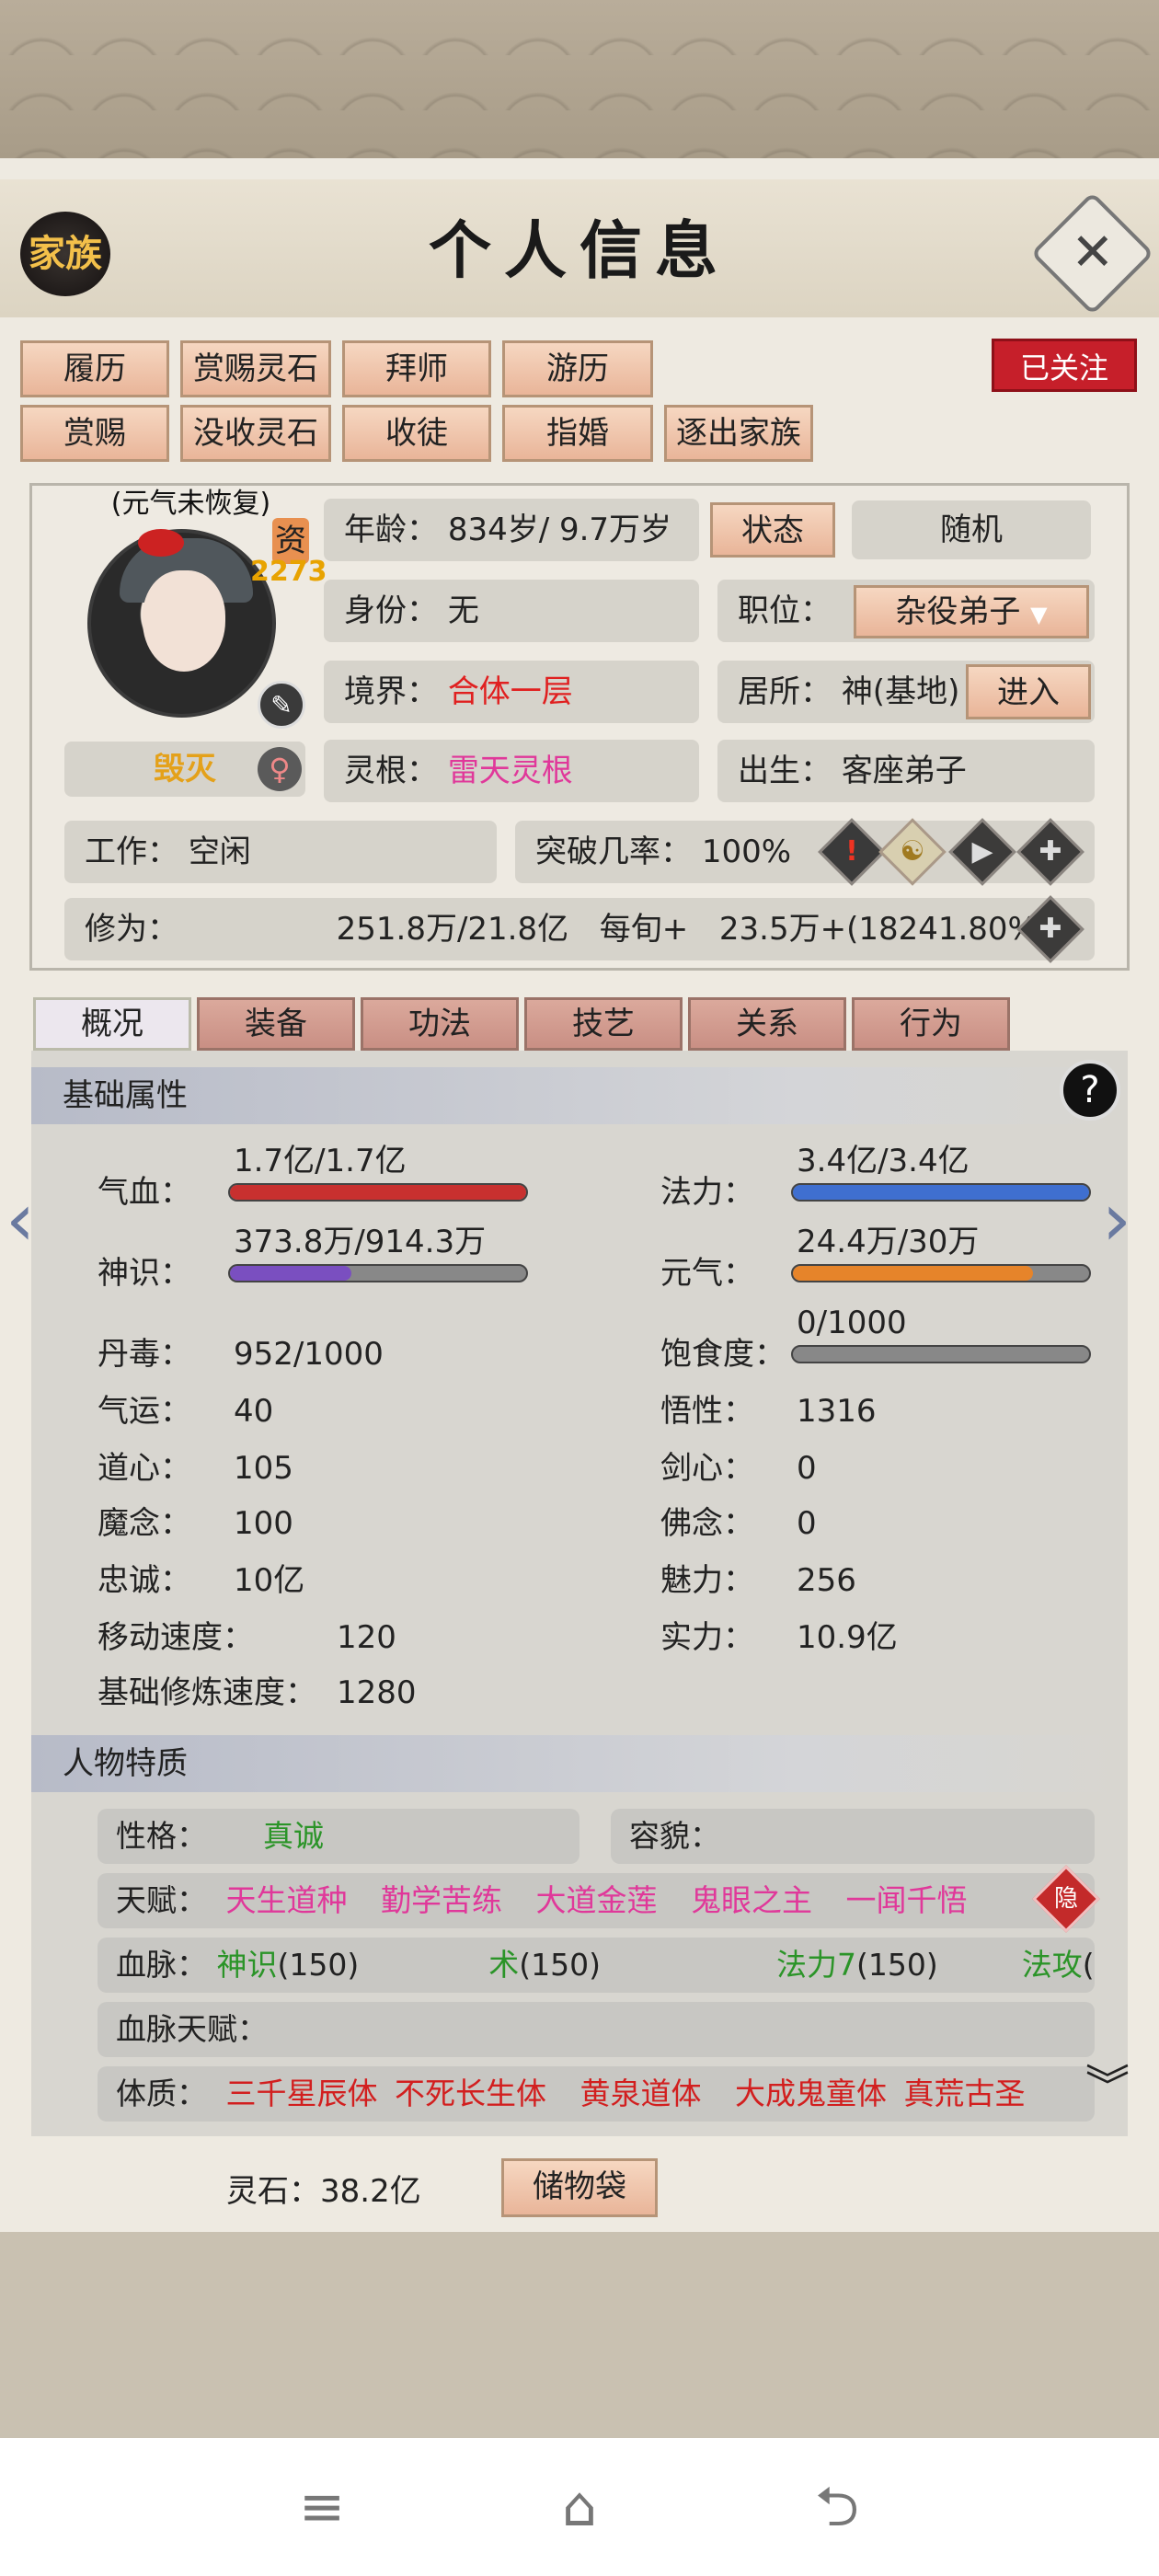 Image resolution: width=1159 pixels, height=2576 pixels. I want to click on storage-bag-button: 储物袋, so click(579, 2187).